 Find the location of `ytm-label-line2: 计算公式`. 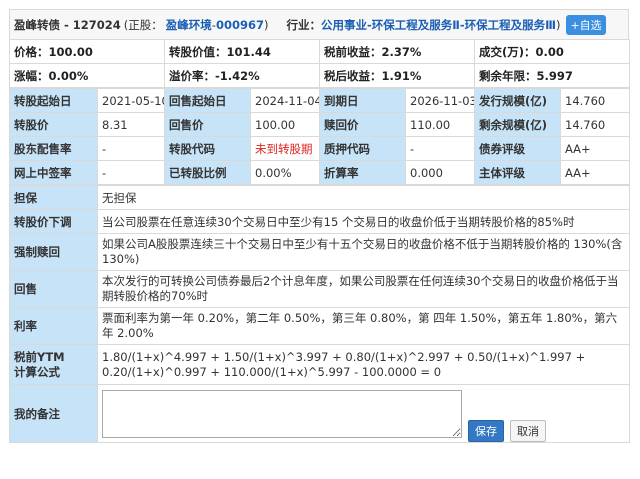

ytm-label-line2: 计算公式 is located at coordinates (37, 371).